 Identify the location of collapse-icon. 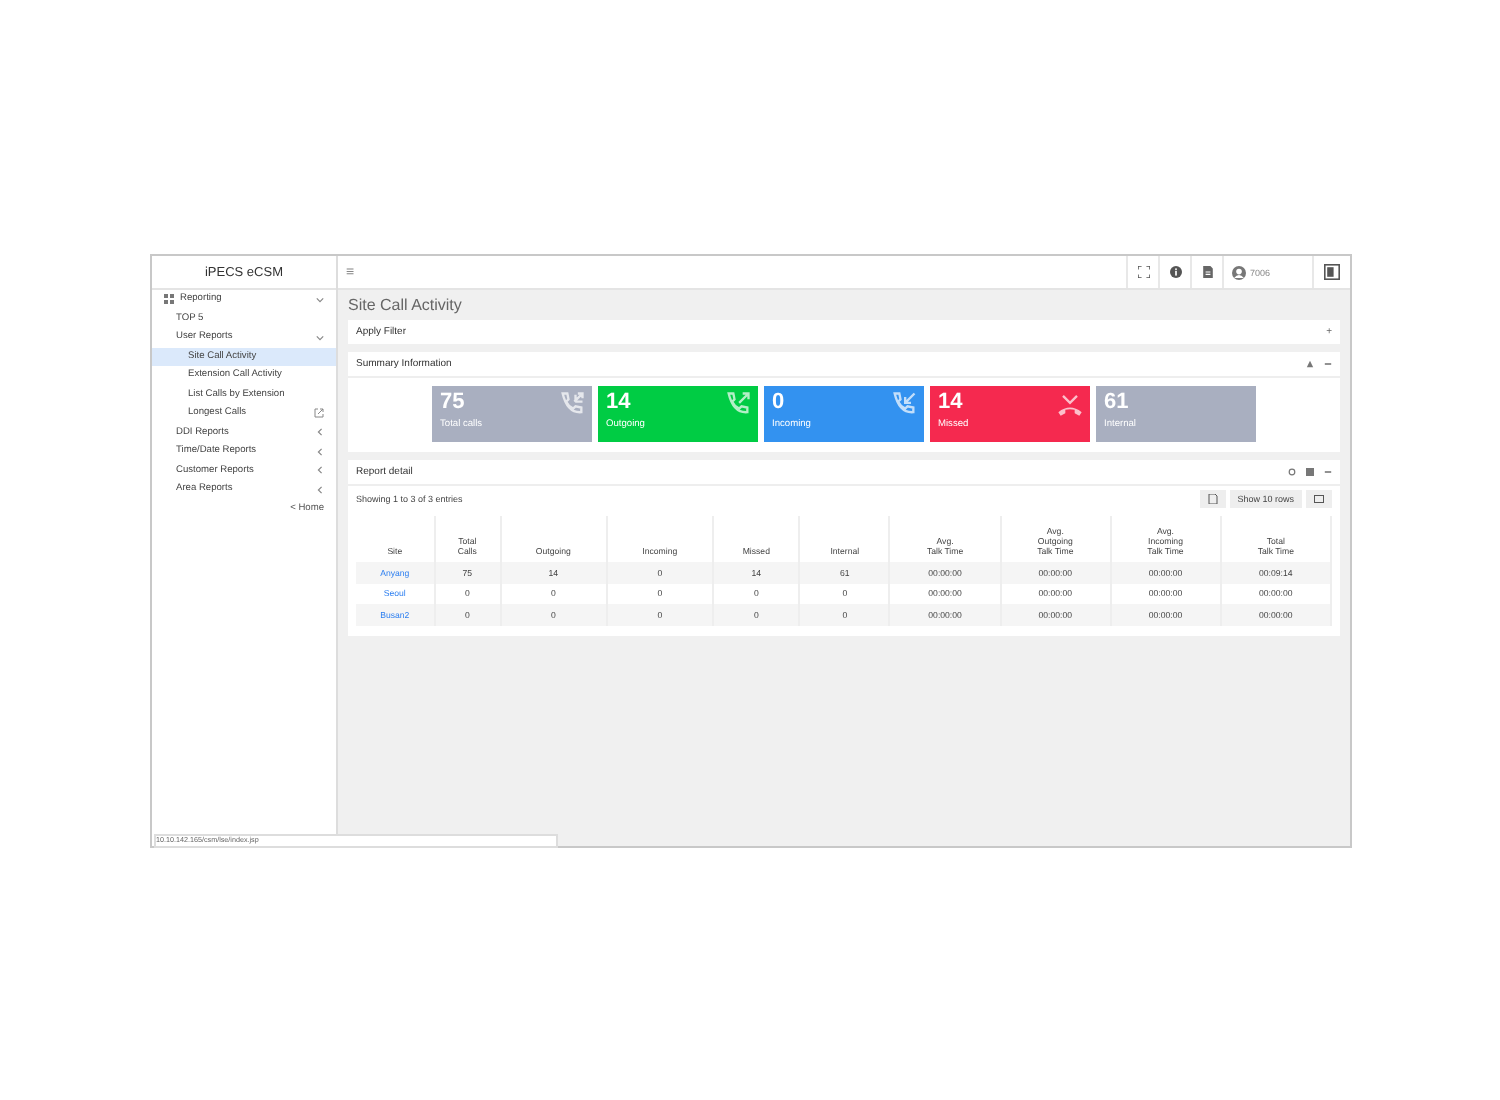
(1310, 364).